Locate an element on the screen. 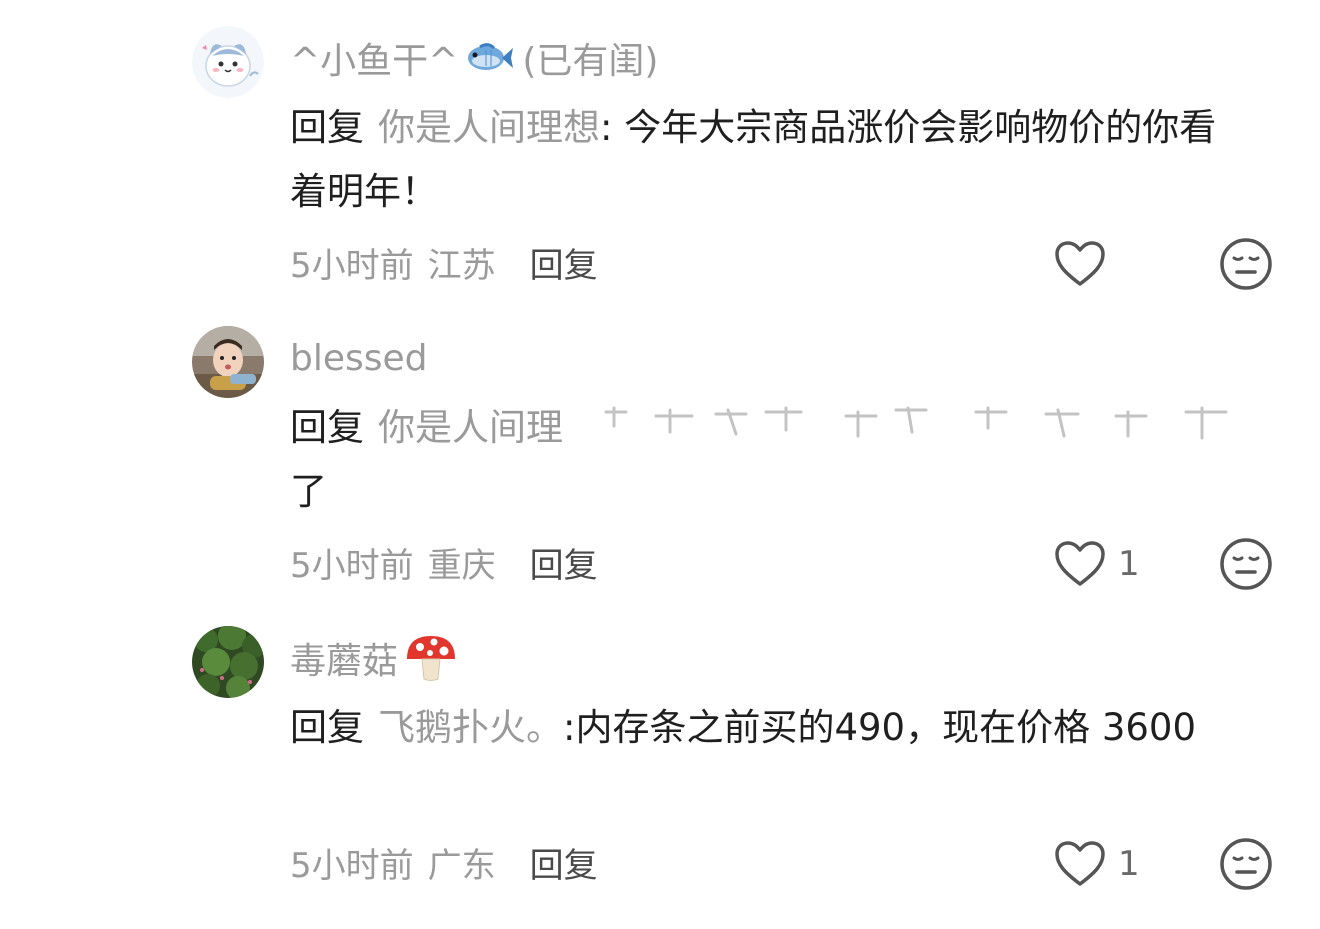 The height and width of the screenshot is (929, 1320). username-text: ^小鱼干^ is located at coordinates (374, 61).